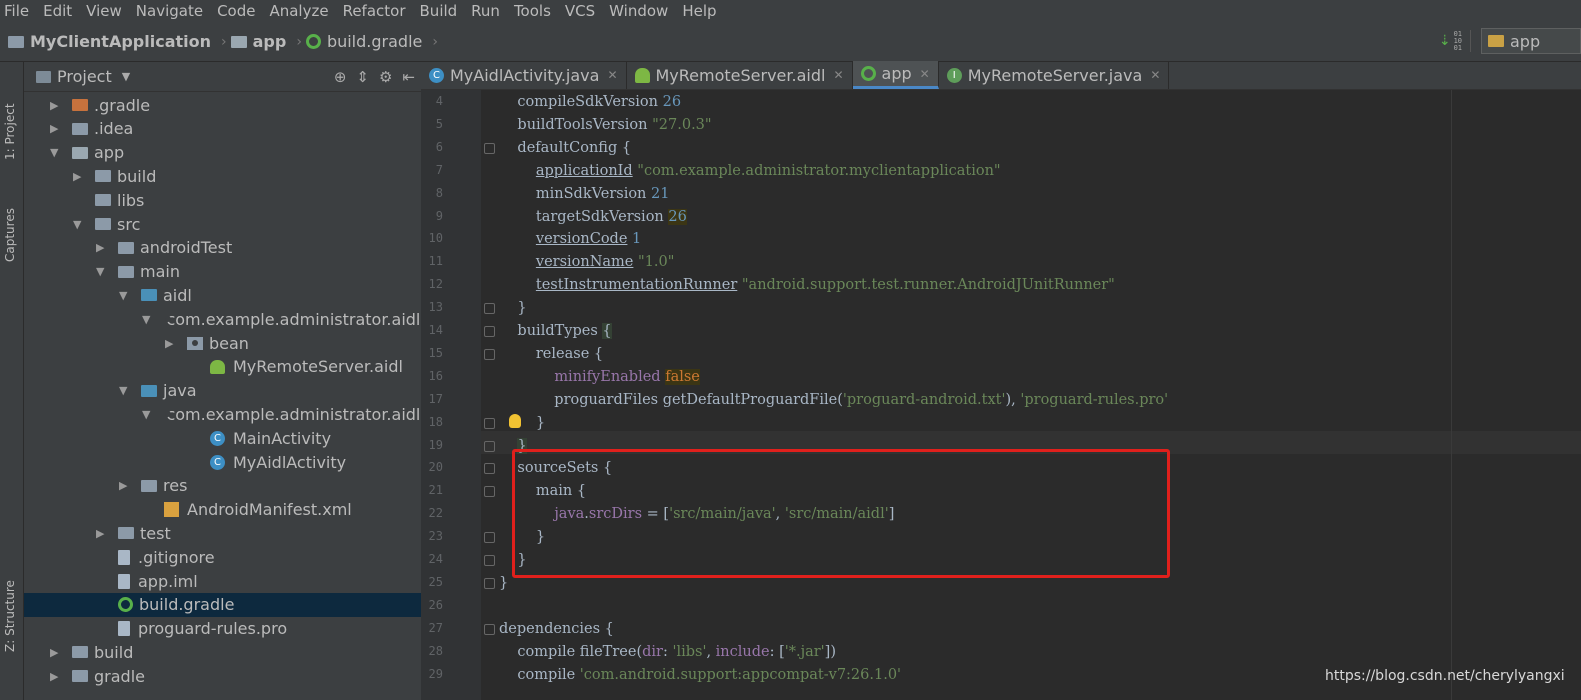 The image size is (1581, 700). I want to click on menu-run: Run, so click(485, 11).